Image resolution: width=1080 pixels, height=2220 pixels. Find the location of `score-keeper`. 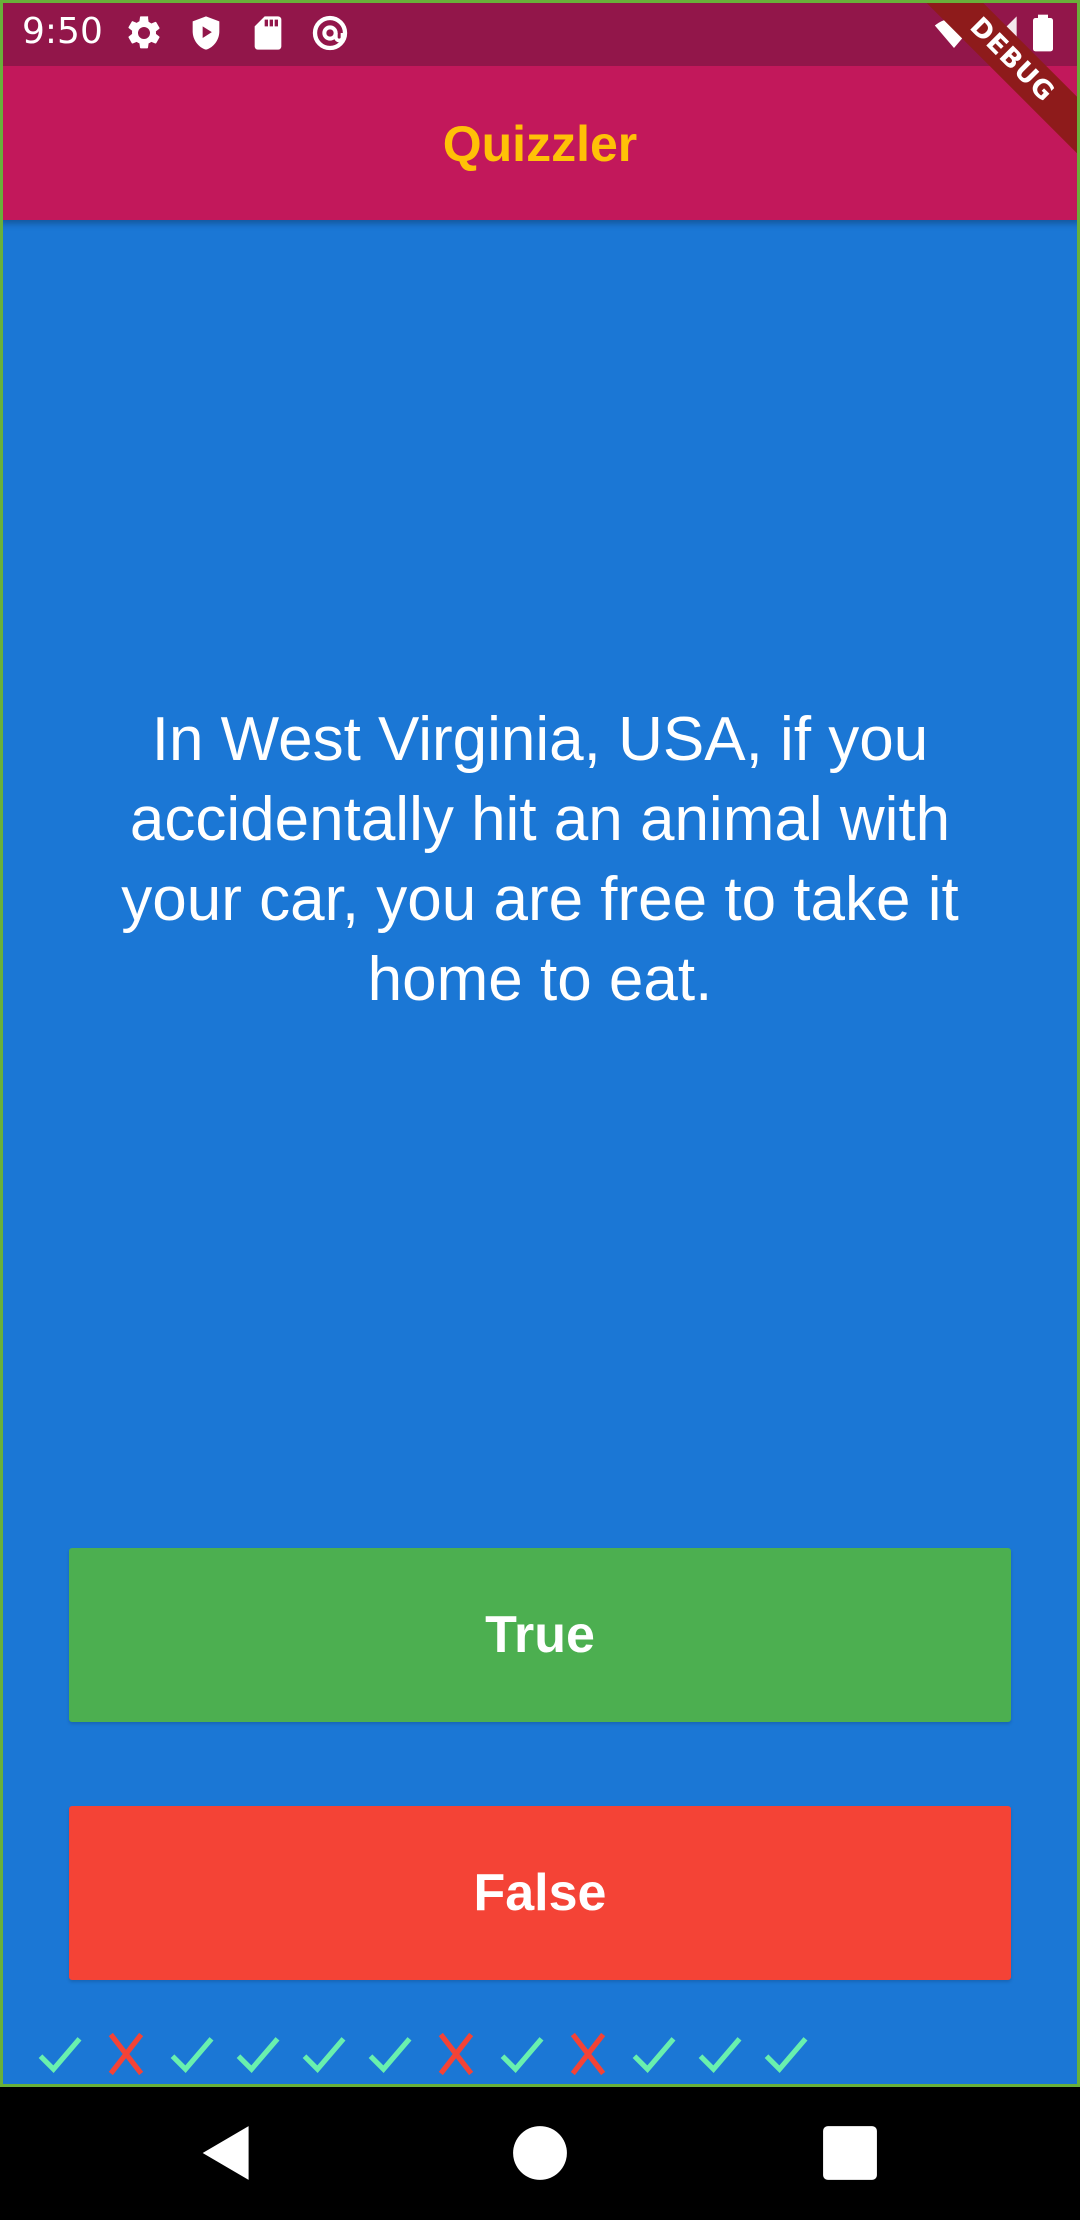

score-keeper is located at coordinates (423, 2054).